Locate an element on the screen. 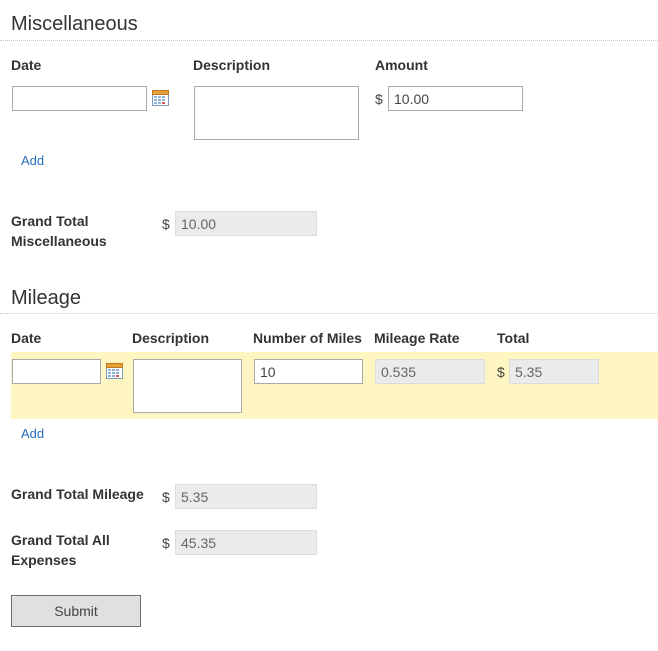 This screenshot has height=651, width=658. all-expenses-total-currency: $ is located at coordinates (166, 543).